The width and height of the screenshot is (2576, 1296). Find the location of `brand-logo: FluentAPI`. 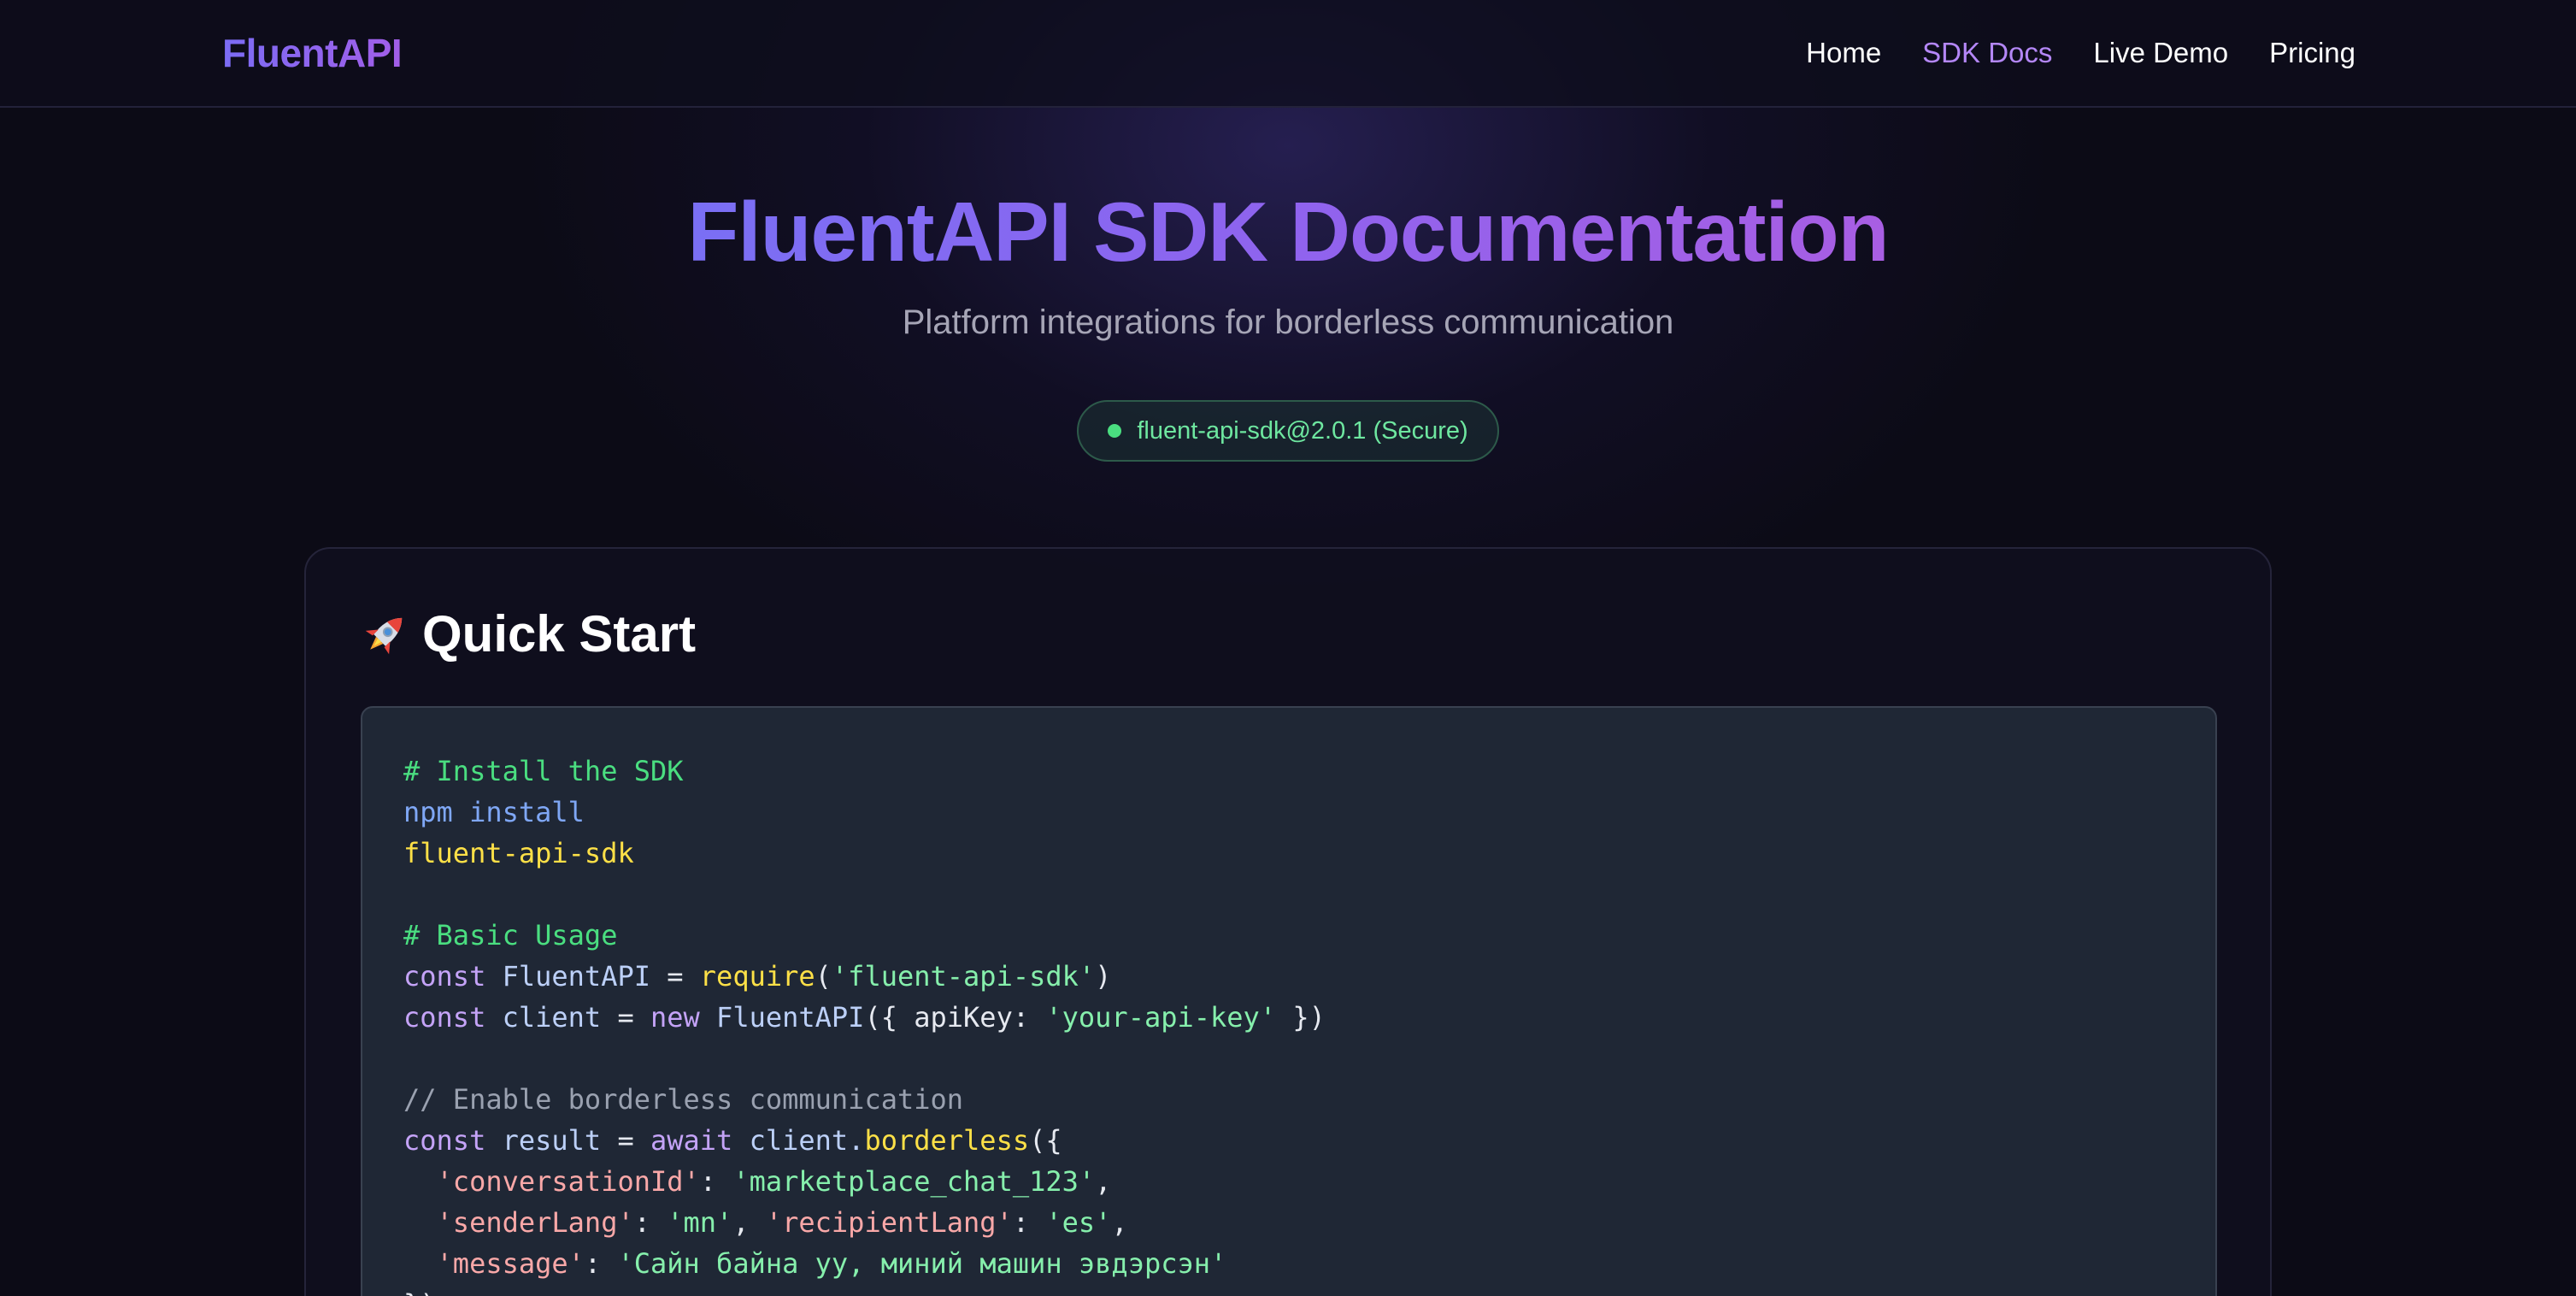

brand-logo: FluentAPI is located at coordinates (312, 53).